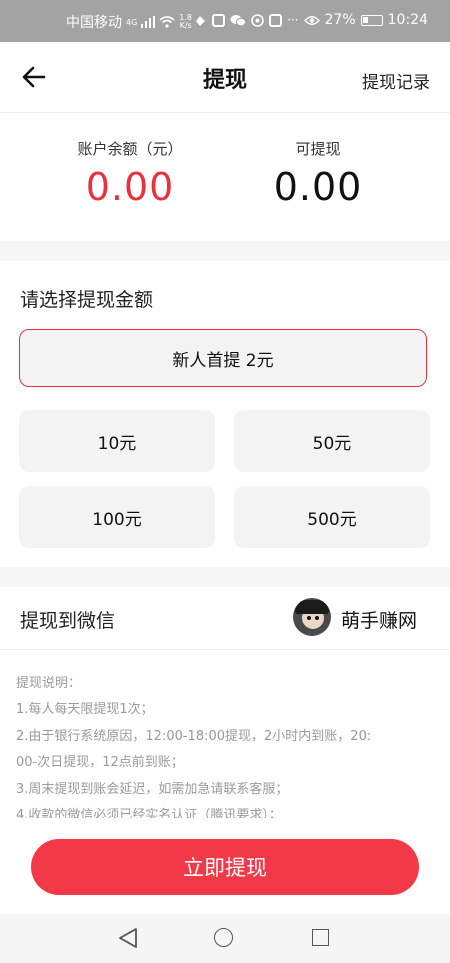 This screenshot has height=963, width=450. I want to click on note-line: 3.周末提现到账会延迟，如需加急请联系客服；, so click(152, 789).